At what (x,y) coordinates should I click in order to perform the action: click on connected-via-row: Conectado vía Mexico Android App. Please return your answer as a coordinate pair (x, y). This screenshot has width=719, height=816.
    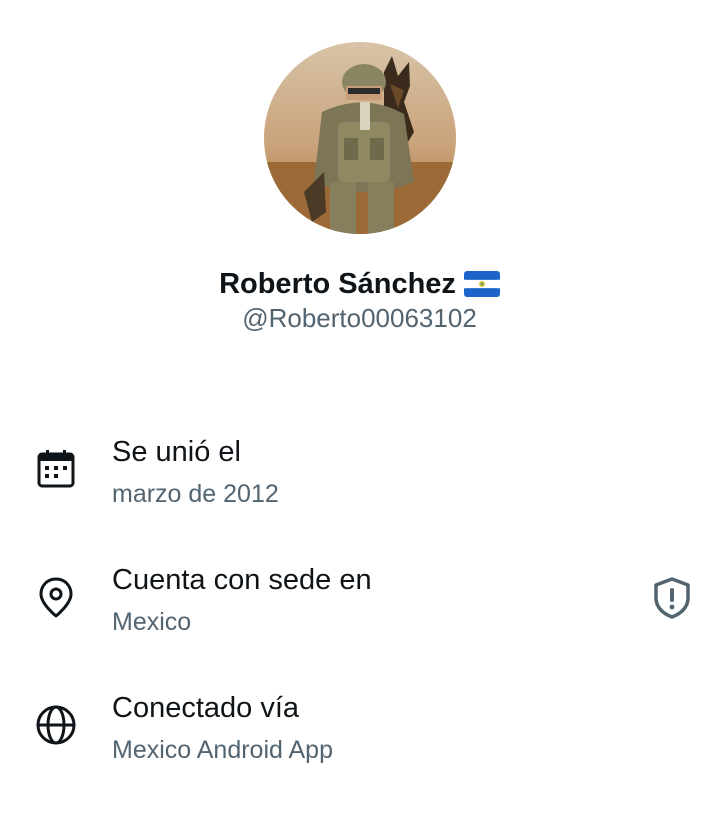
    Looking at the image, I should click on (359, 736).